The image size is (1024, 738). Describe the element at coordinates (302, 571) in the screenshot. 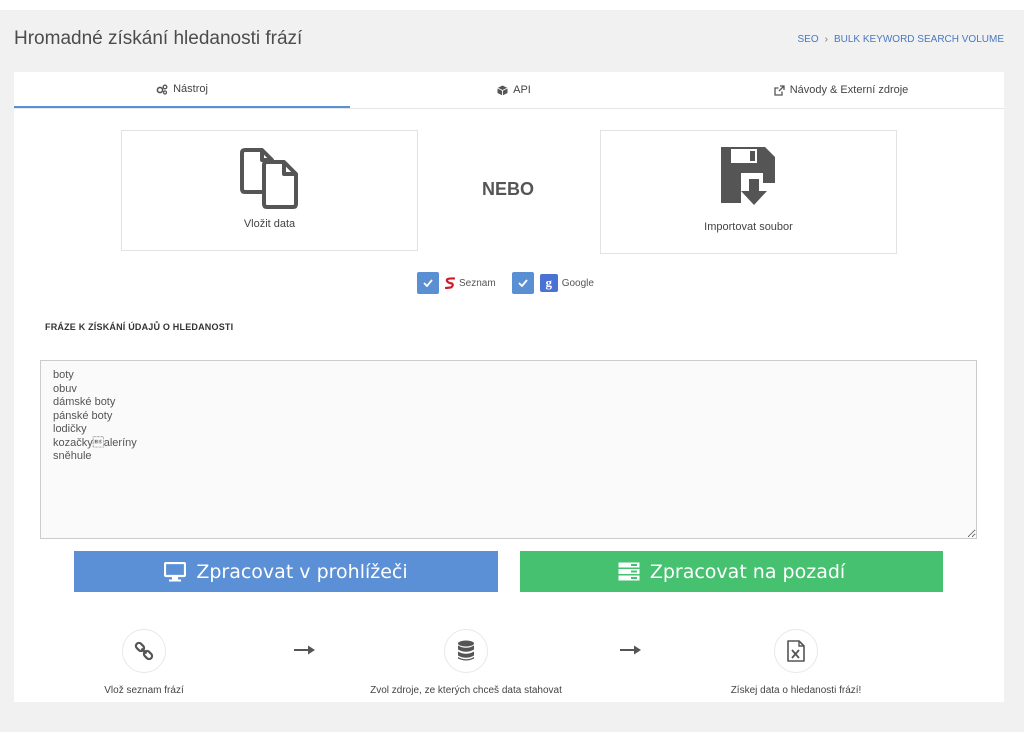

I see `process-in-browser-label: Zpracovat v prohlížeči` at that location.